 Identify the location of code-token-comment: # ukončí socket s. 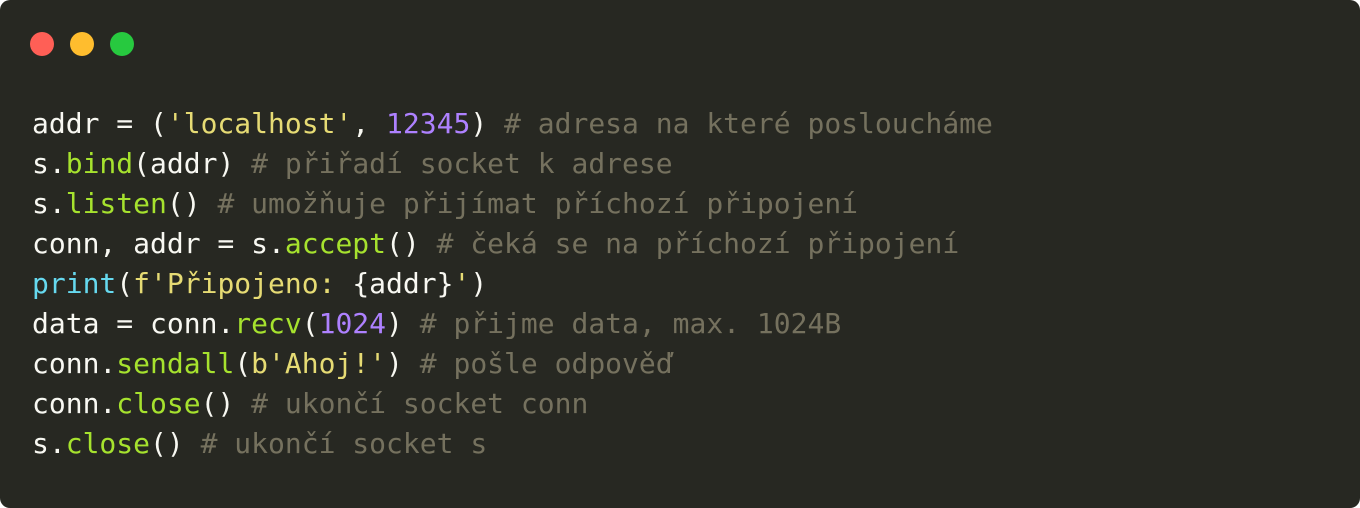
(344, 443).